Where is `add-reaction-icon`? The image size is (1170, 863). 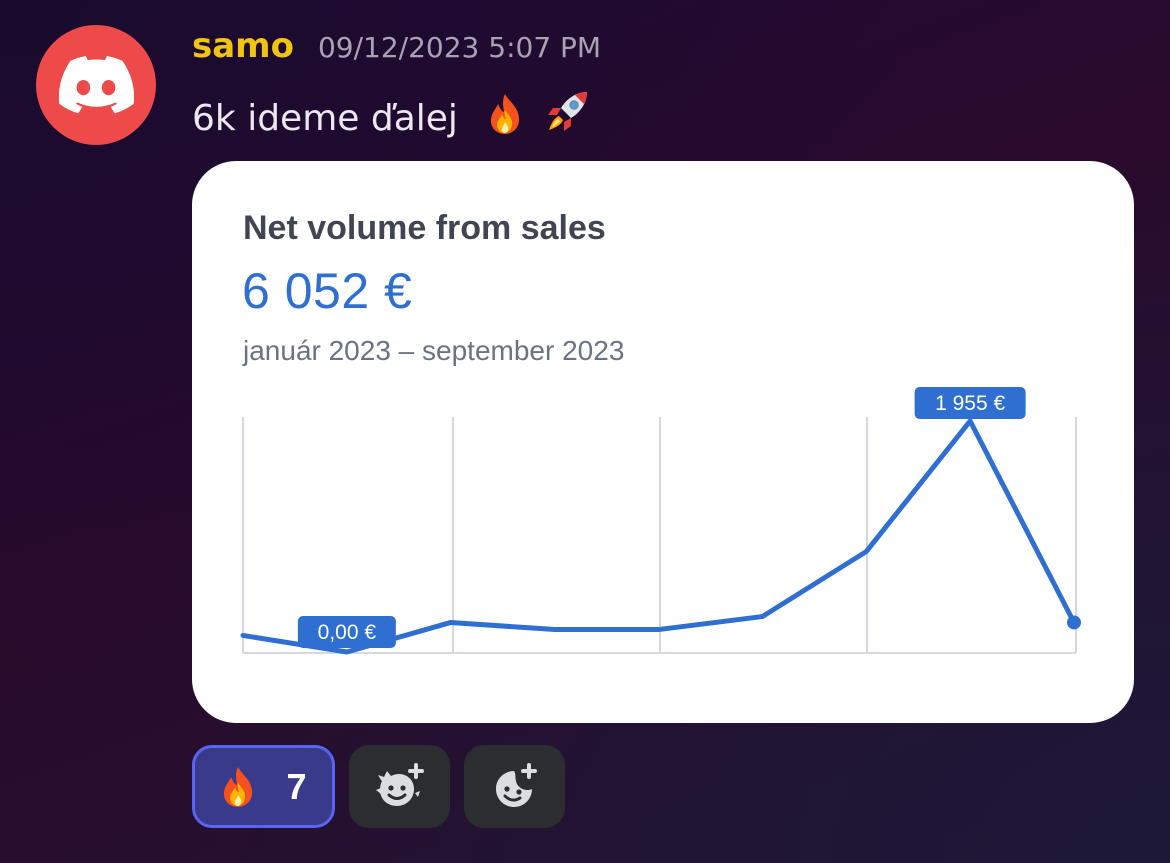
add-reaction-icon is located at coordinates (516, 784).